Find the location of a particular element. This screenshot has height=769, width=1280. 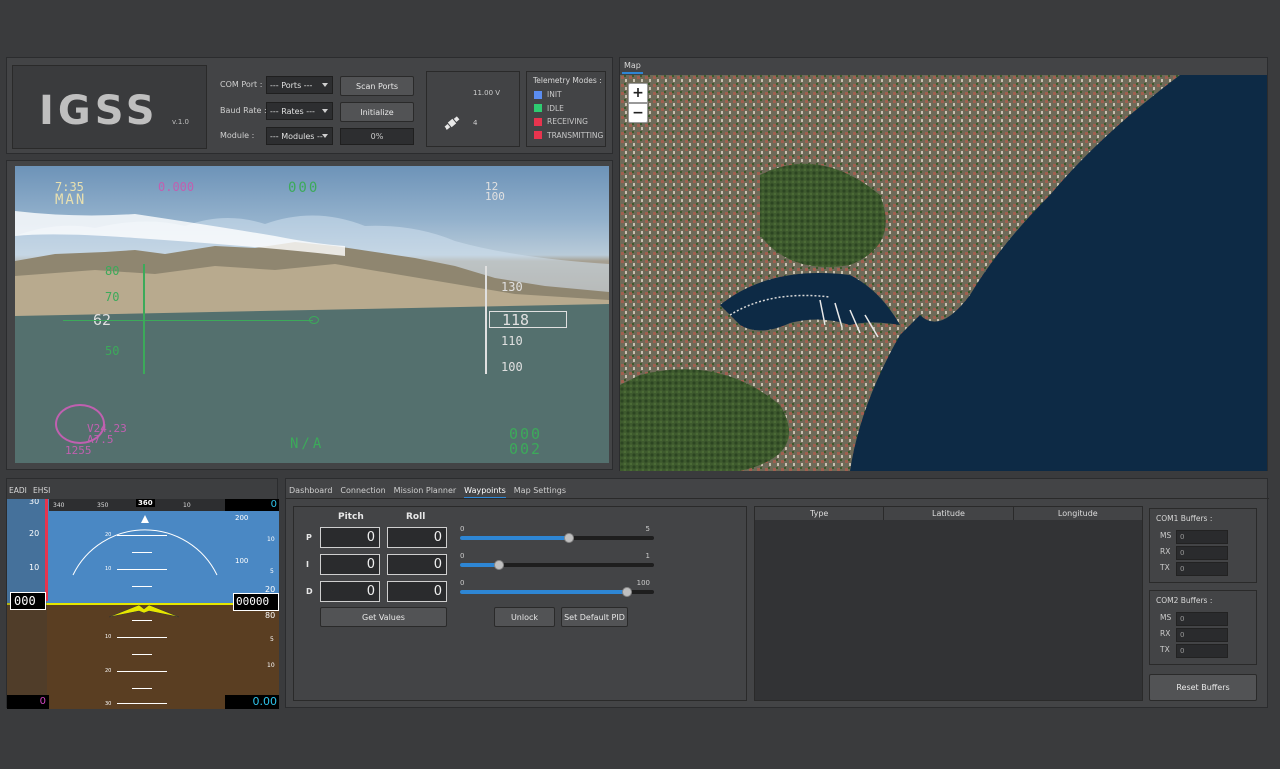

com1-tx-field: 0 is located at coordinates (1202, 569).